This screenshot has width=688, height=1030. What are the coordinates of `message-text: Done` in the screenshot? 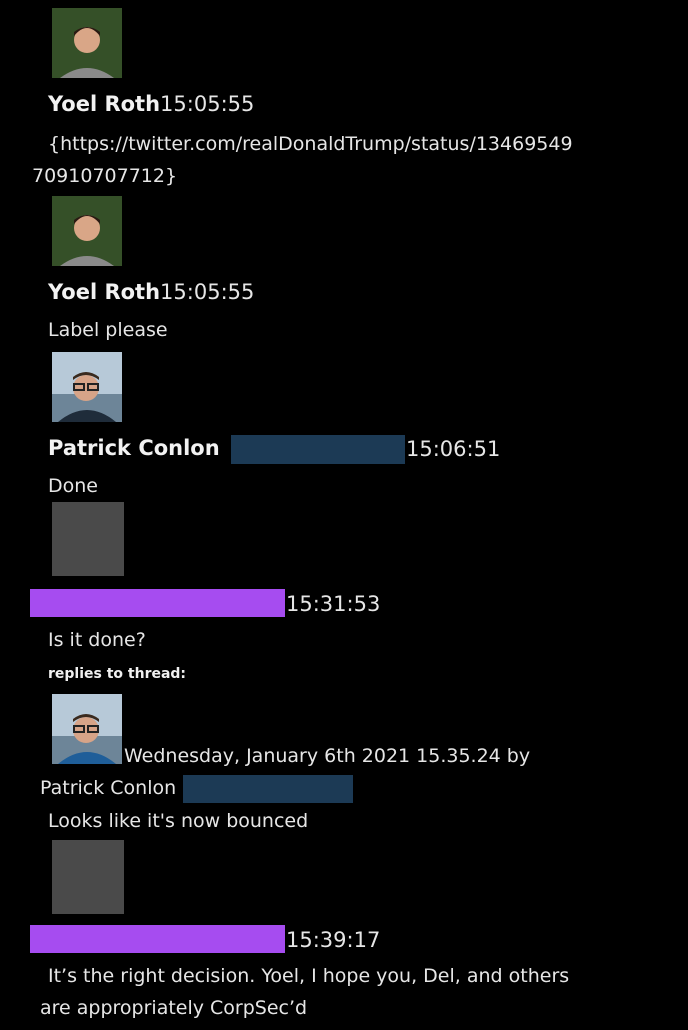 It's located at (73, 486).